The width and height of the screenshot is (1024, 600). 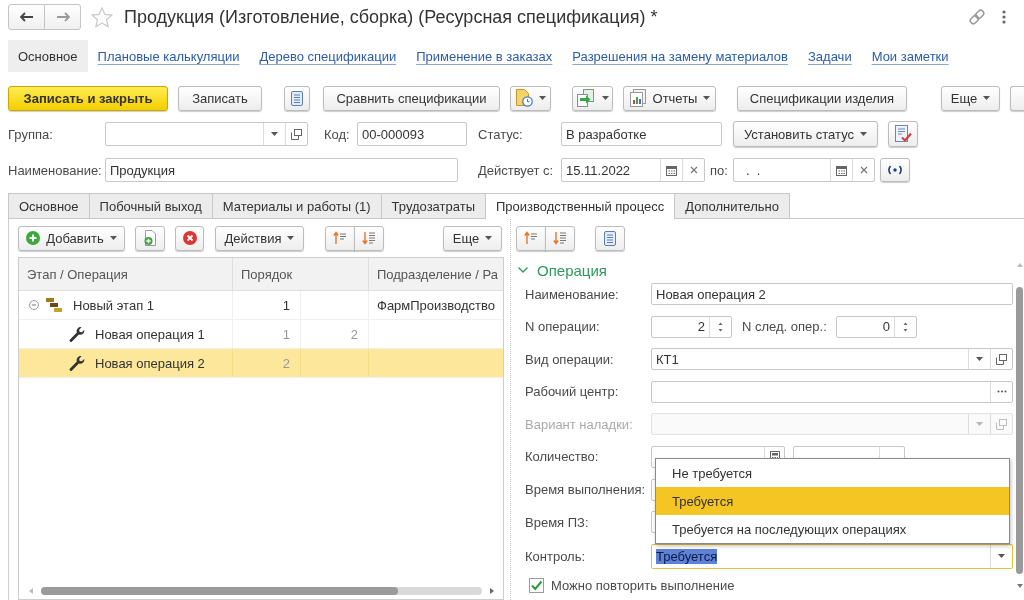 I want to click on add-copy-button, so click(x=150, y=238).